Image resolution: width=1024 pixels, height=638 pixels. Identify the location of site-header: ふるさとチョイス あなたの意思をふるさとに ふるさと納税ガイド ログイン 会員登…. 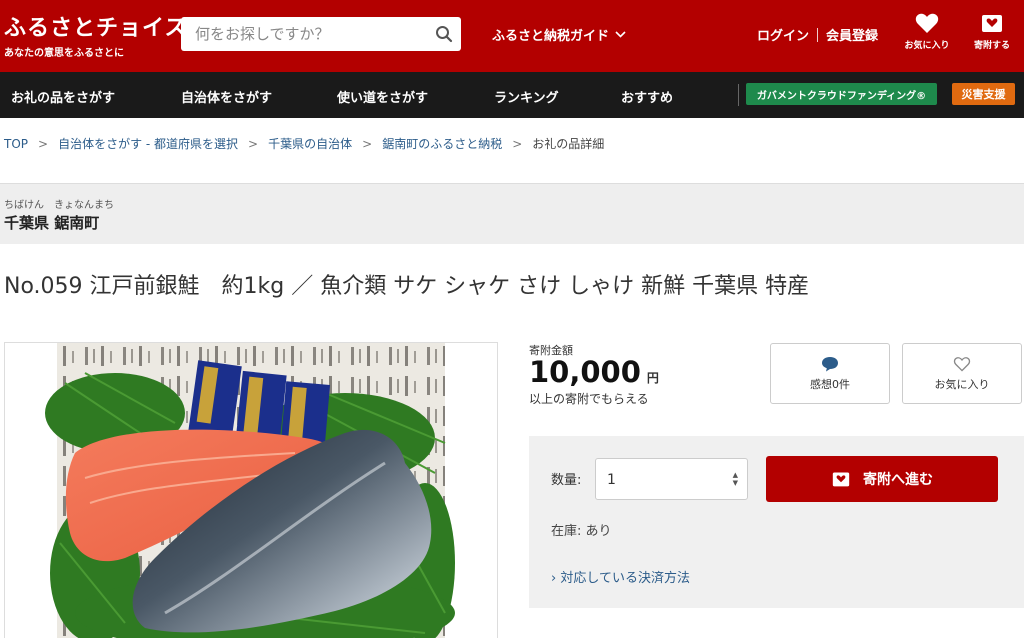
(512, 36).